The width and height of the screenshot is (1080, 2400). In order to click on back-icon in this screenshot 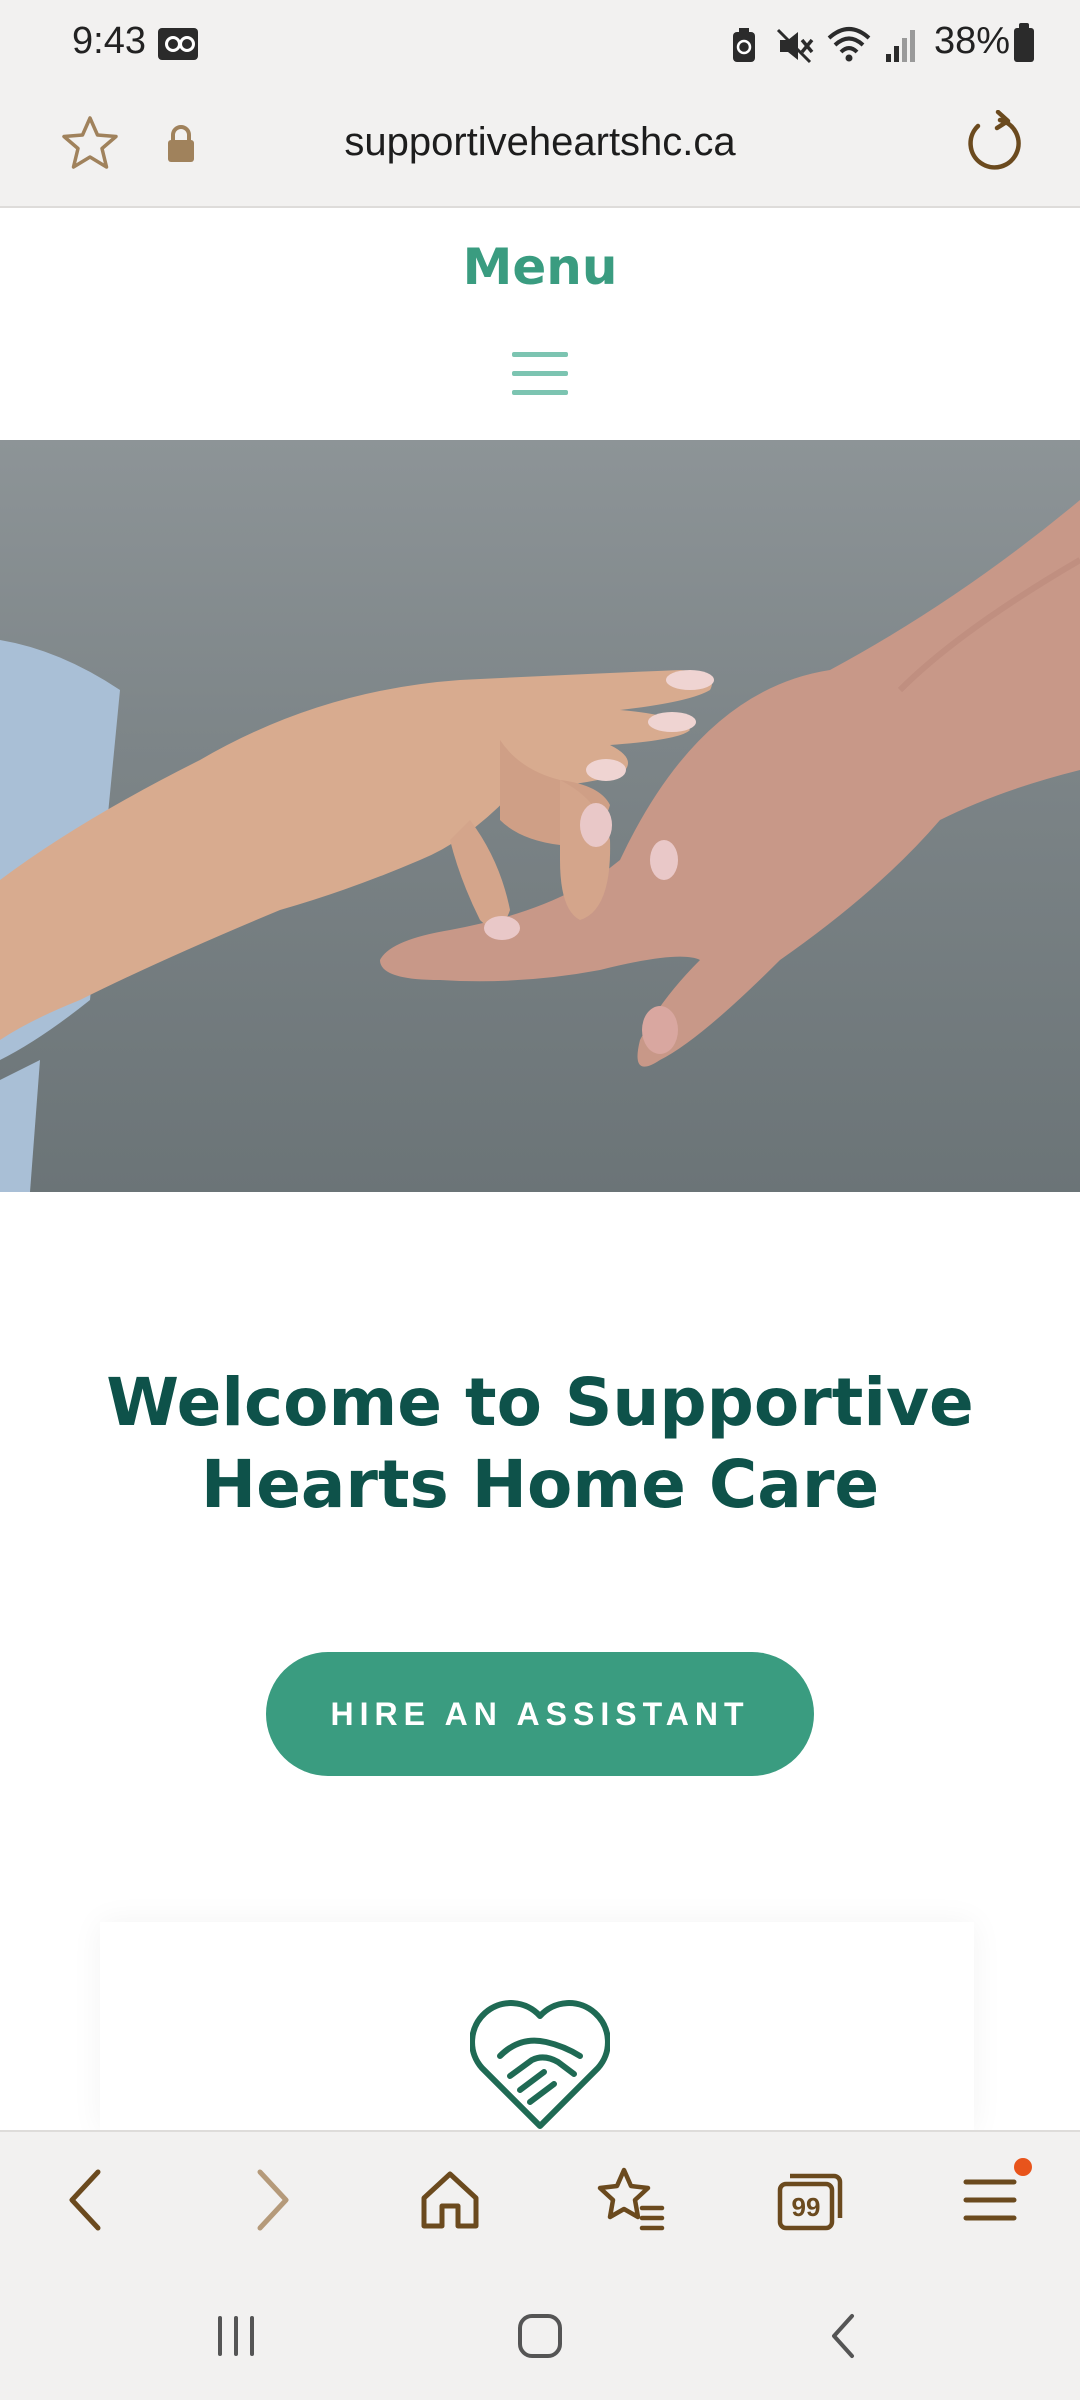, I will do `click(88, 2200)`.